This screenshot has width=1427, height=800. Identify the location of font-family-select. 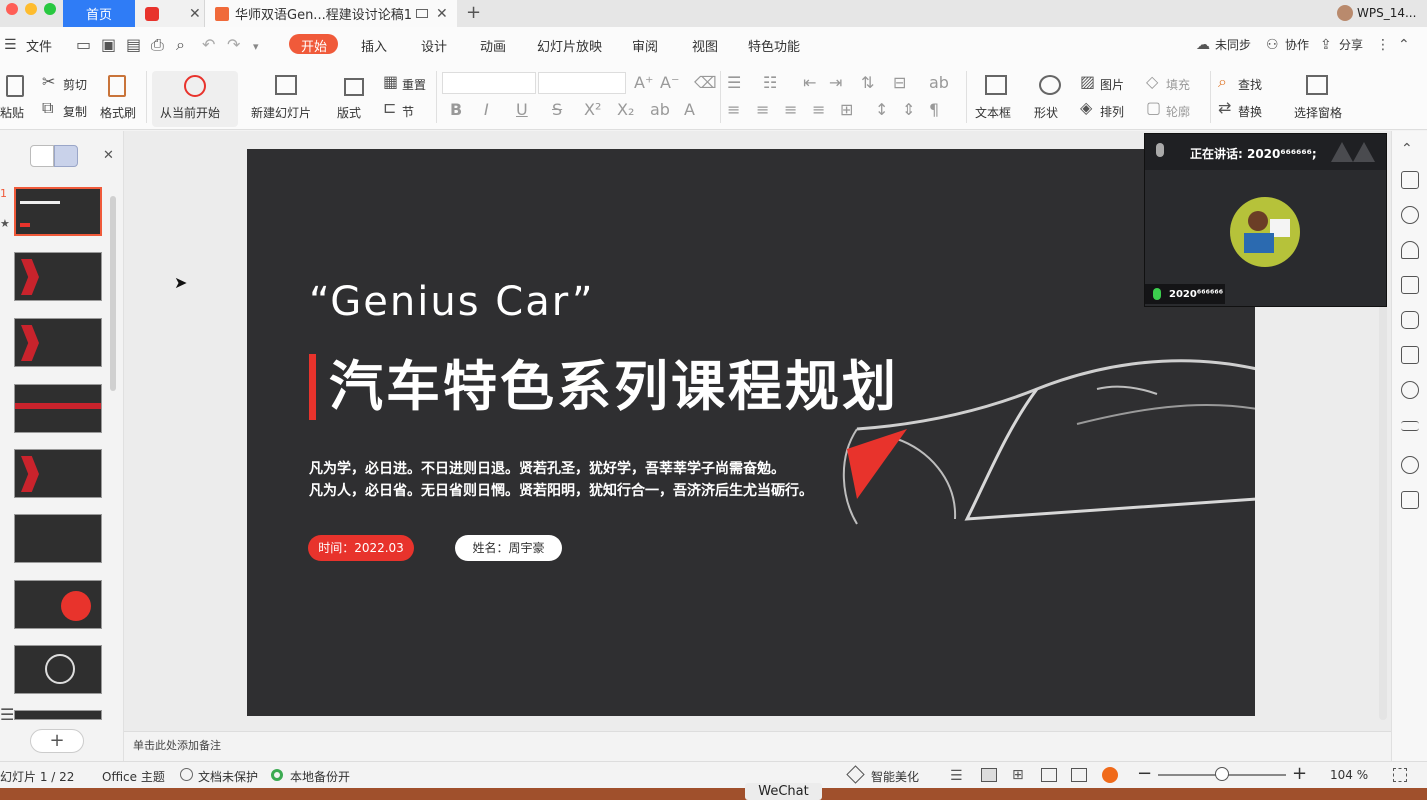
(489, 83).